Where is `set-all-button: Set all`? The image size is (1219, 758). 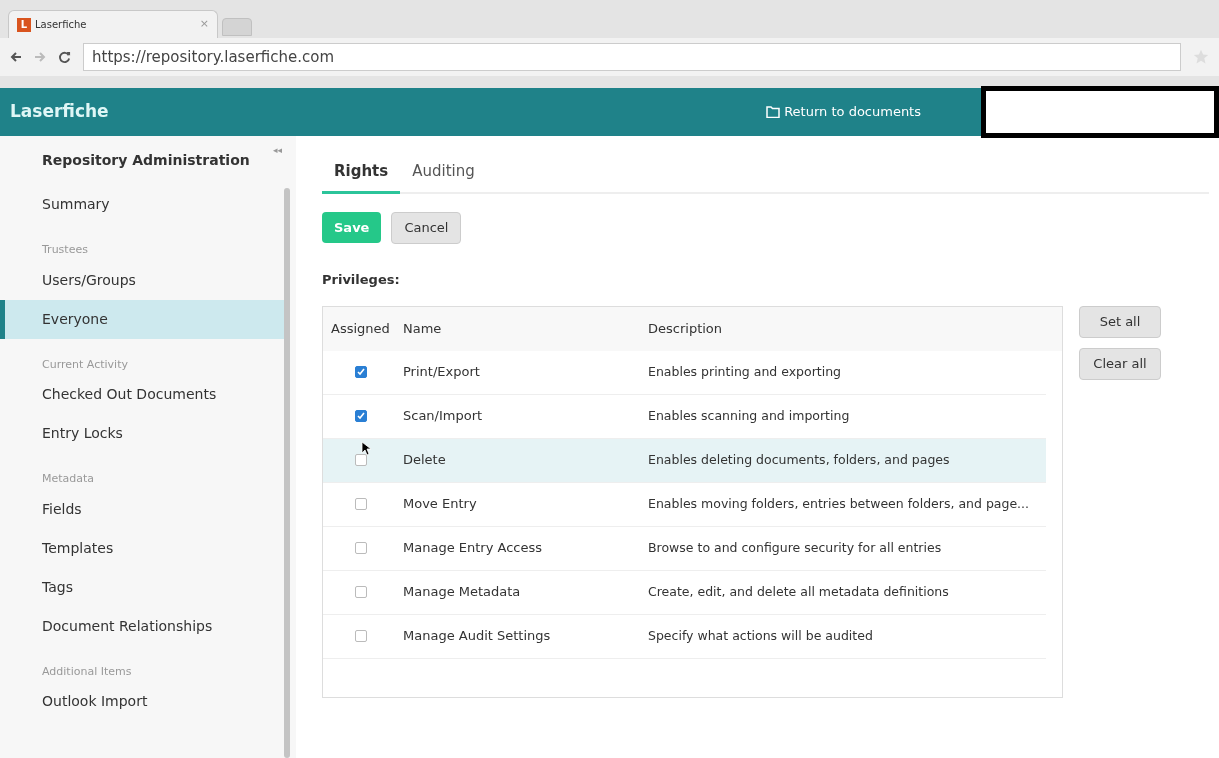
set-all-button: Set all is located at coordinates (1120, 321).